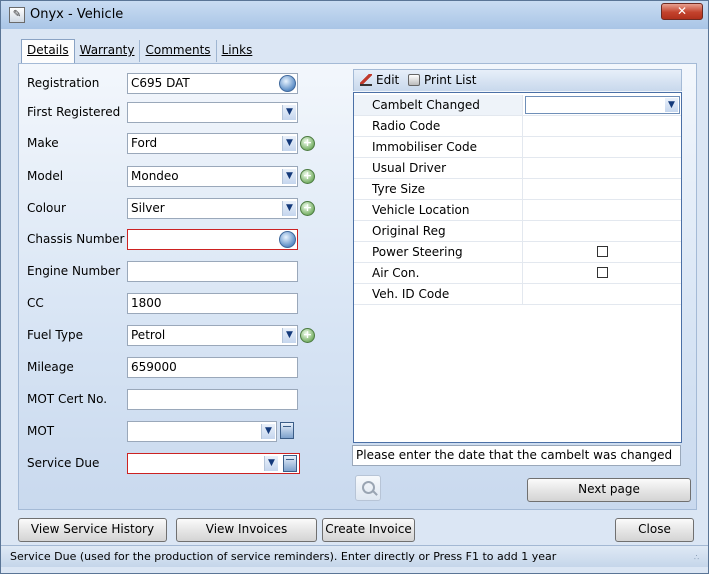  I want to click on make-label: Make, so click(43, 143).